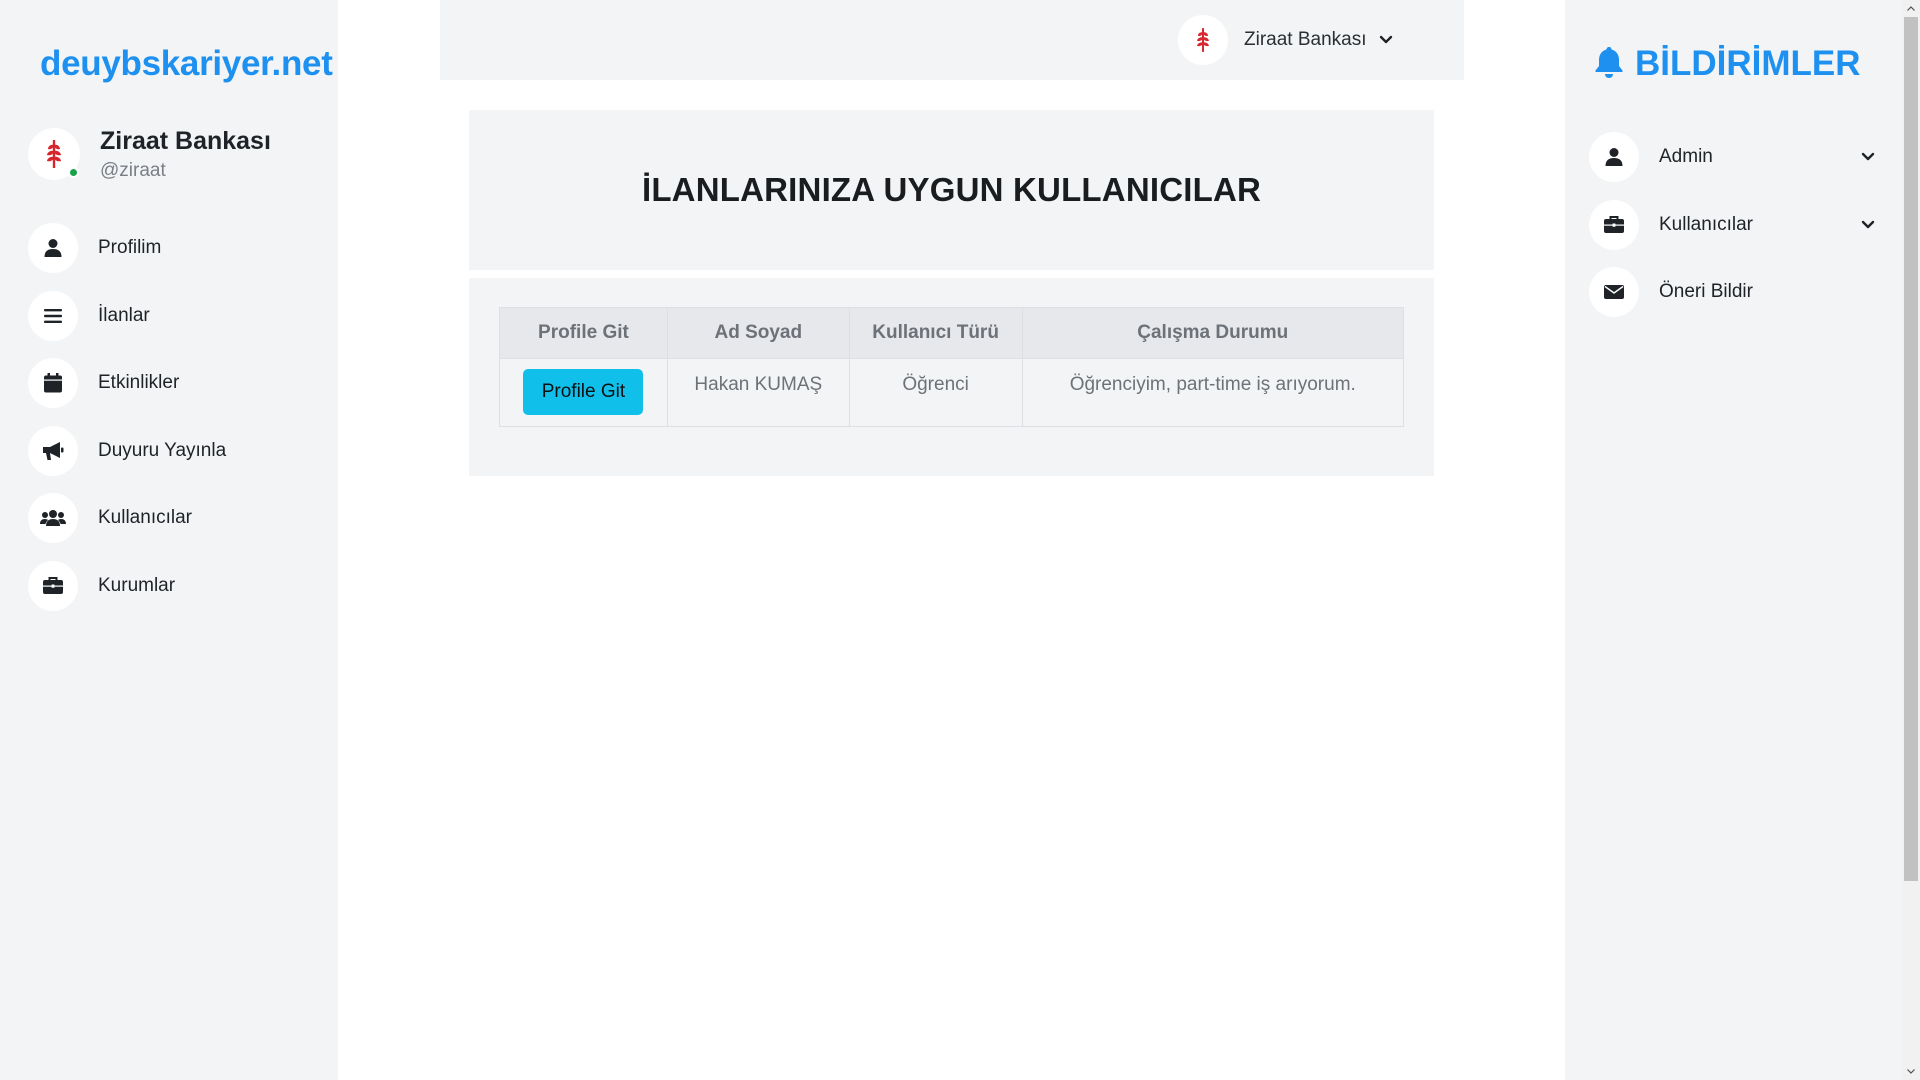 The width and height of the screenshot is (1920, 1080). I want to click on sidebar-item-kullanicilar: Kullanıcılar, so click(127, 518).